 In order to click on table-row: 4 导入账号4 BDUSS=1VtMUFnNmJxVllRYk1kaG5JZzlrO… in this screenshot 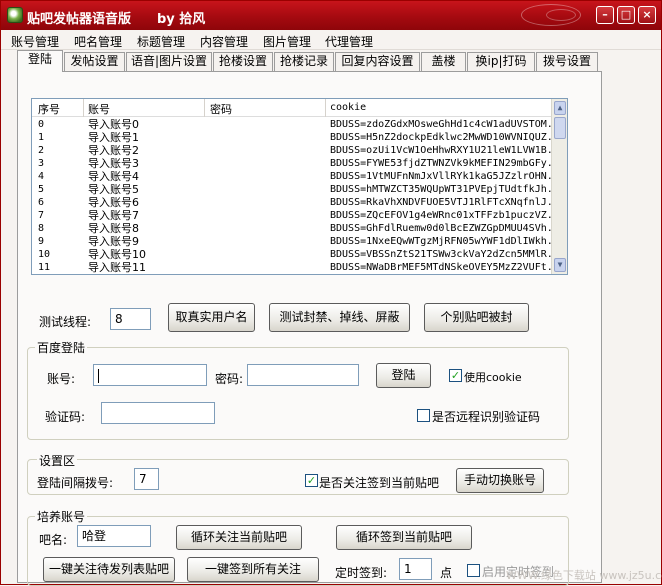, I will do `click(298, 176)`.